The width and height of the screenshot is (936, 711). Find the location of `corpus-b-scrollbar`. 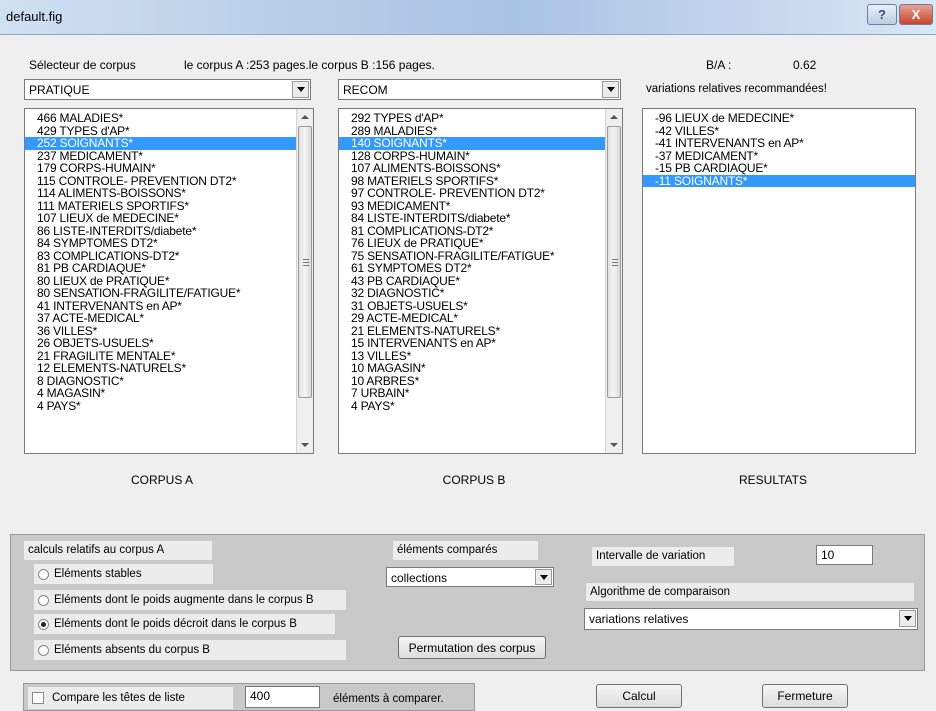

corpus-b-scrollbar is located at coordinates (613, 281).